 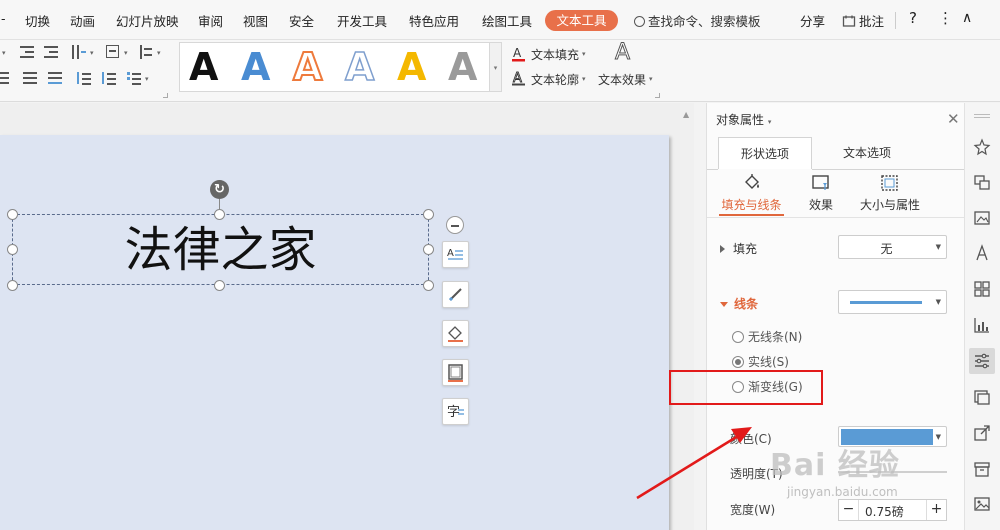 What do you see at coordinates (12, 285) in the screenshot?
I see `resize-handle-bottom-left` at bounding box center [12, 285].